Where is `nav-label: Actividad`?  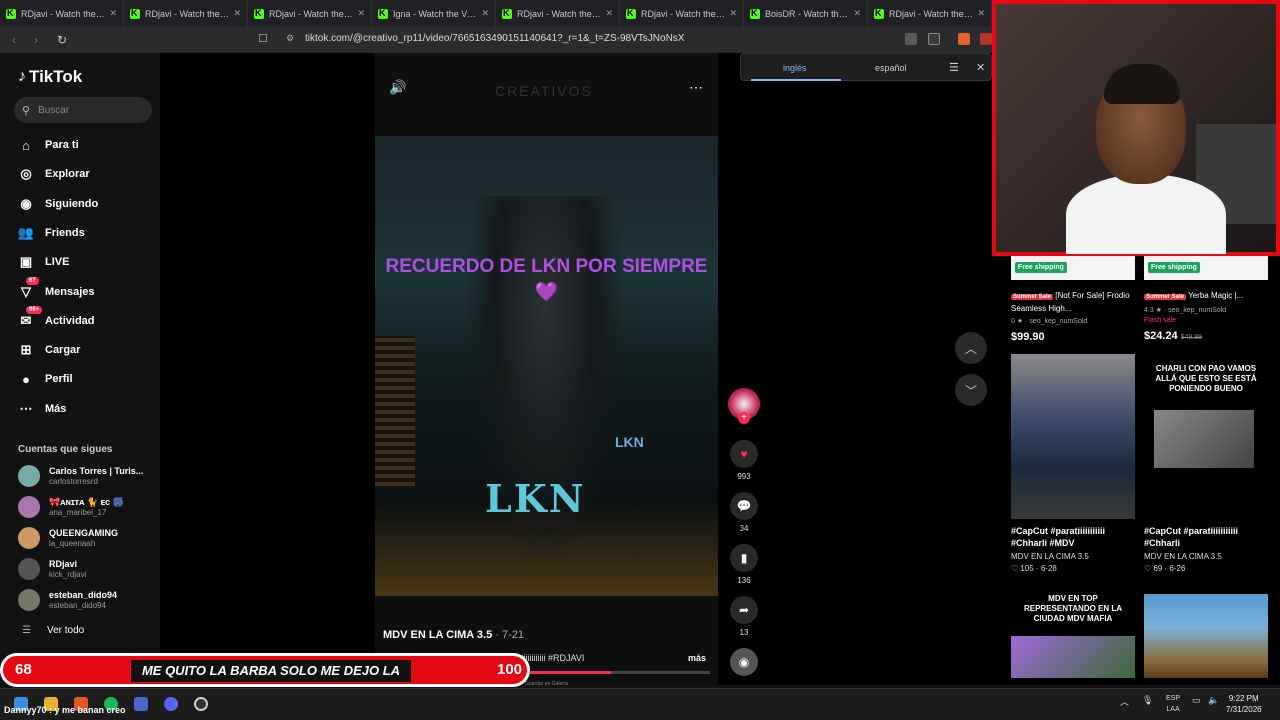
nav-label: Actividad is located at coordinates (70, 320).